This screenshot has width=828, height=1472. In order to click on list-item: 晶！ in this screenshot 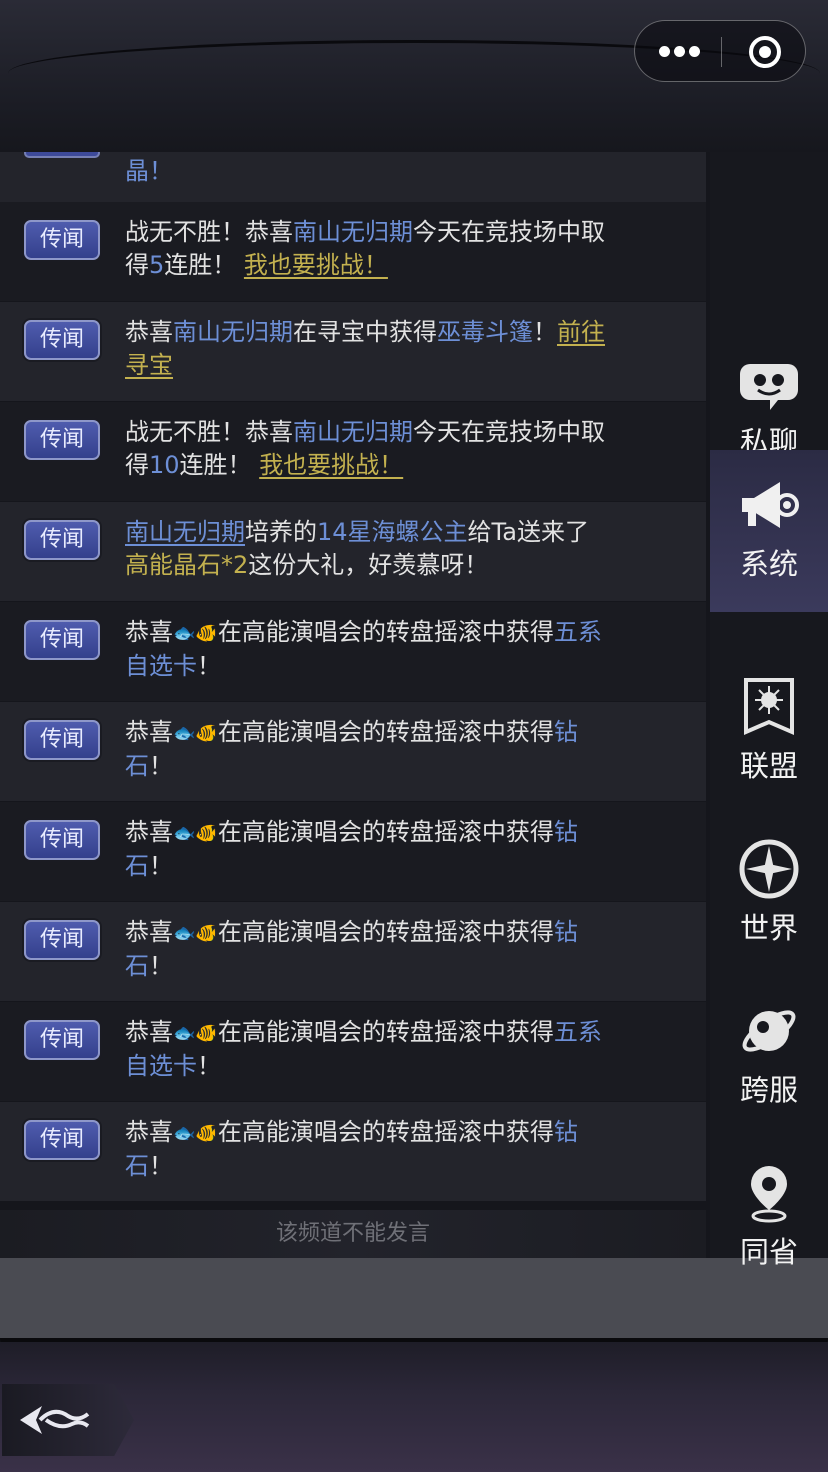, I will do `click(353, 177)`.